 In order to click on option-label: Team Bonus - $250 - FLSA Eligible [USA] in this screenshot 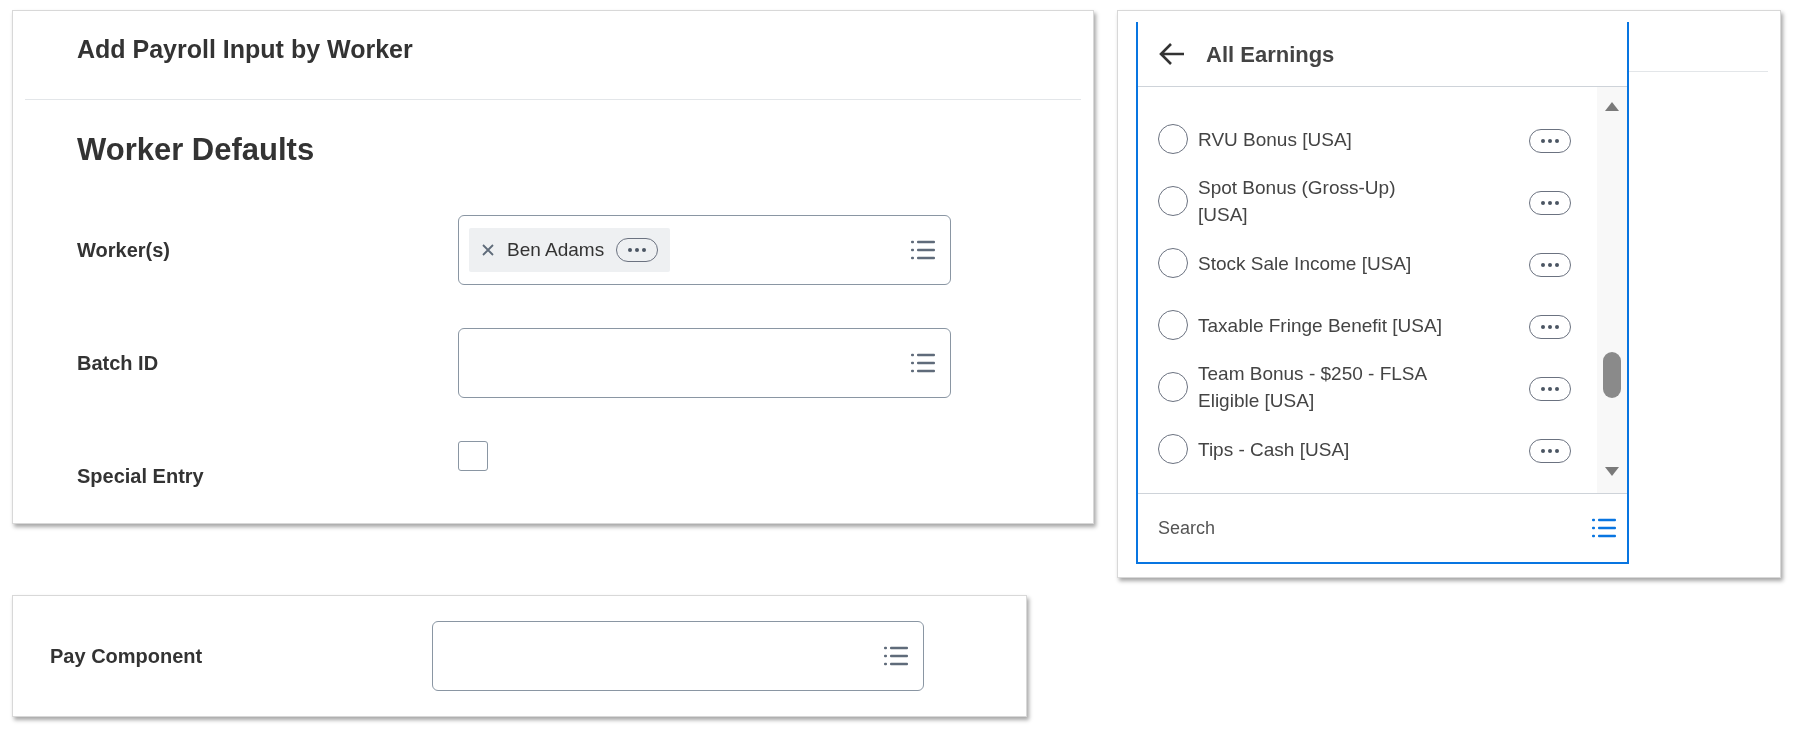, I will do `click(1313, 387)`.